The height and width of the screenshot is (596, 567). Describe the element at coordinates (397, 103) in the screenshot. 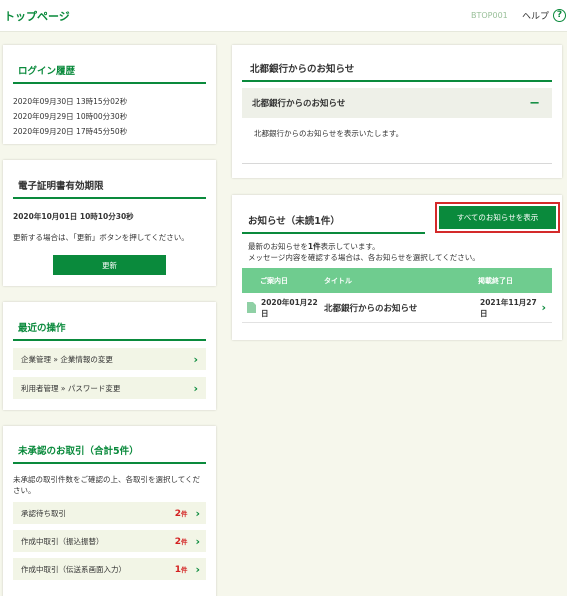

I see `bank-notice-accordion: 北都銀行からのお知らせ −` at that location.